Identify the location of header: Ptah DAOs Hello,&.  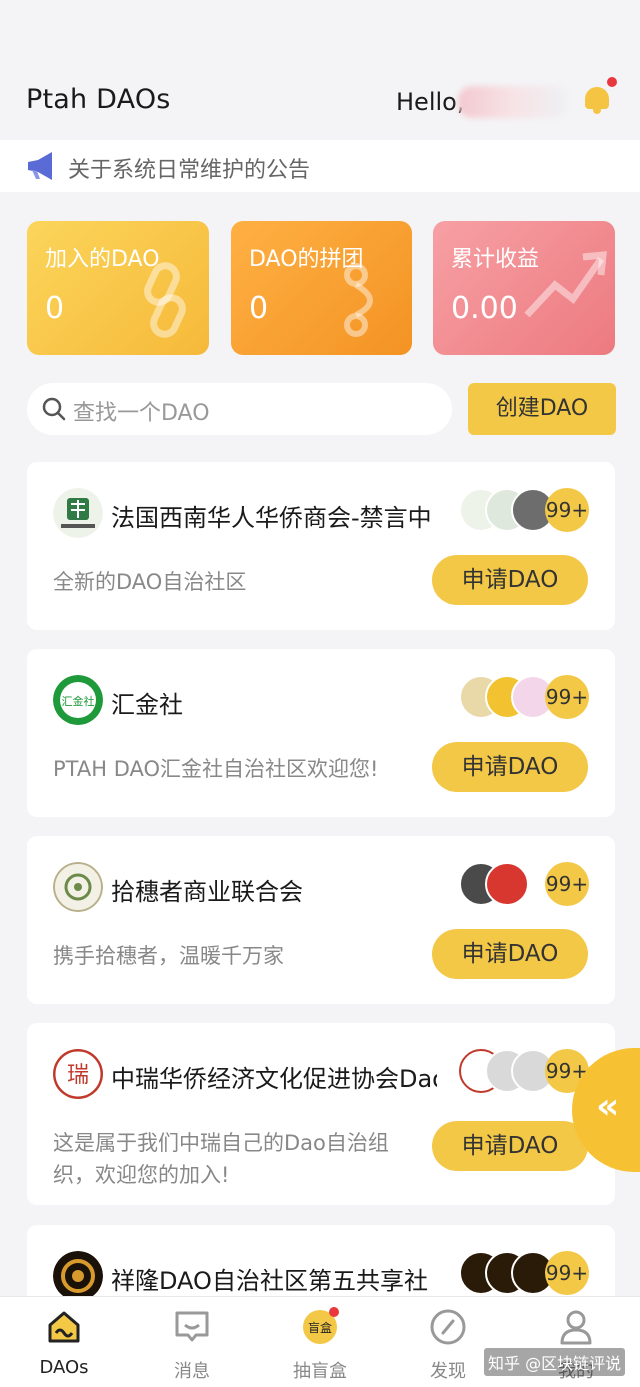
(320, 69).